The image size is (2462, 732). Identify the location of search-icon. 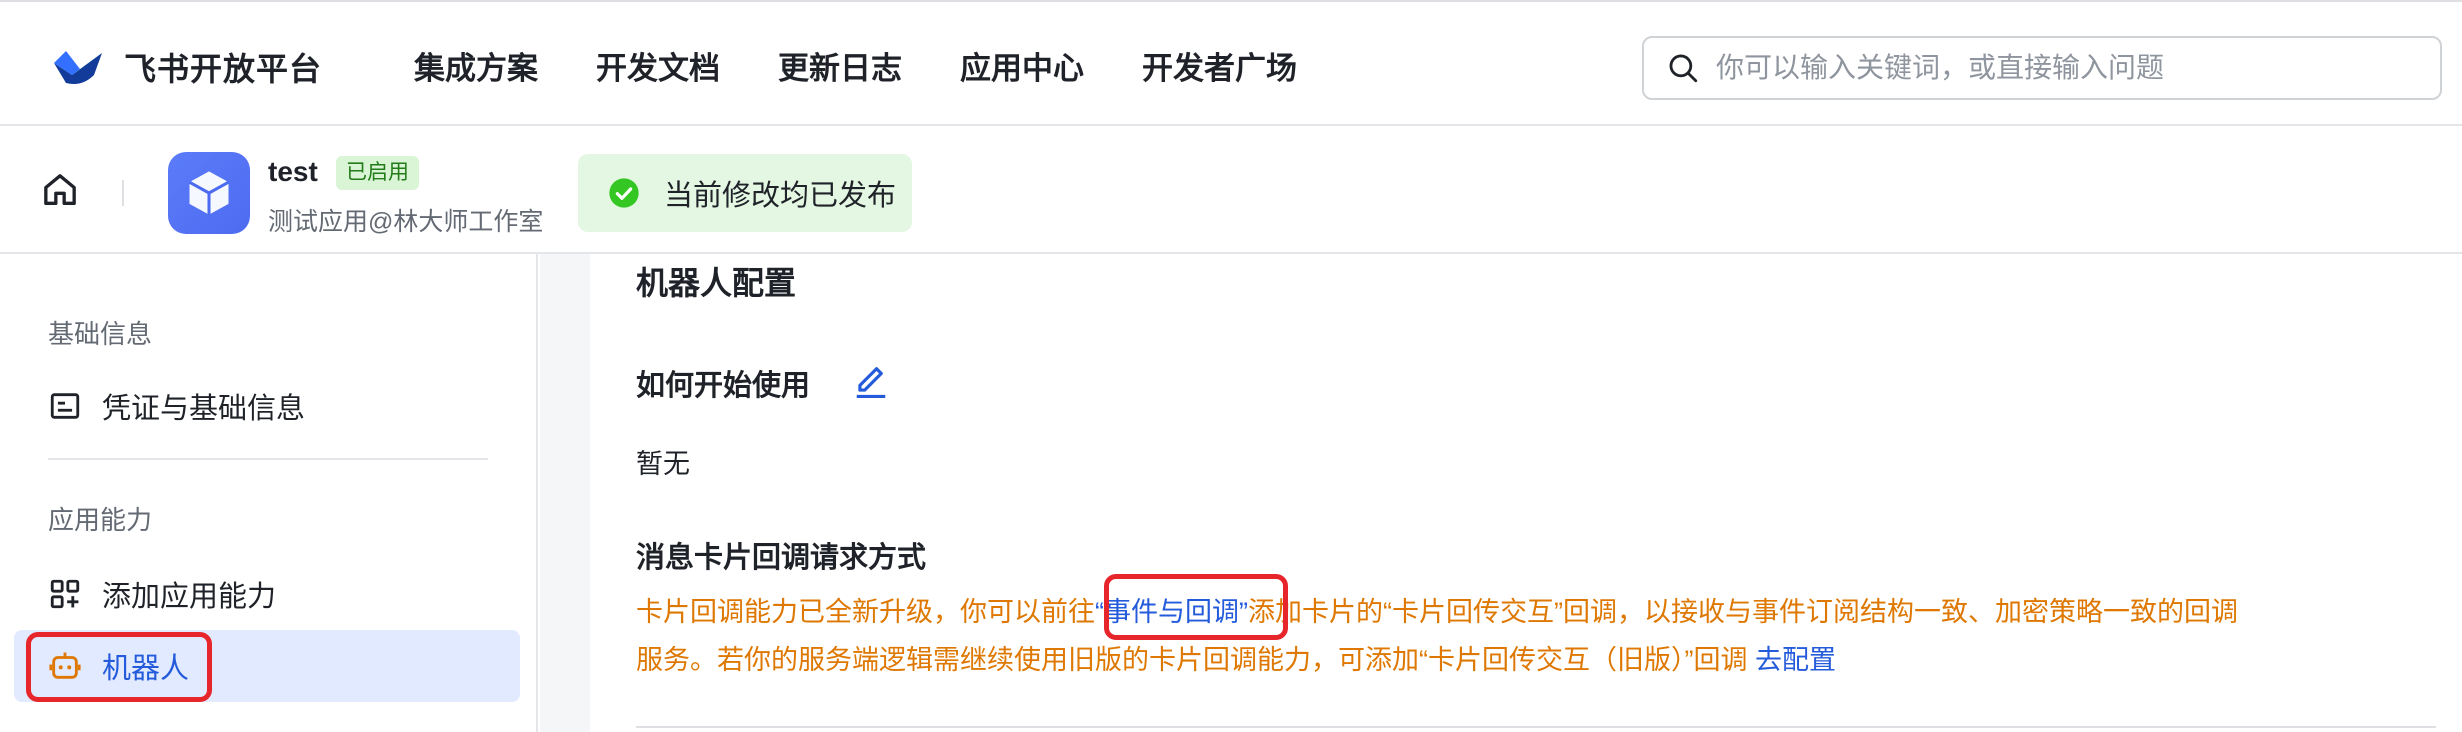
(1683, 68).